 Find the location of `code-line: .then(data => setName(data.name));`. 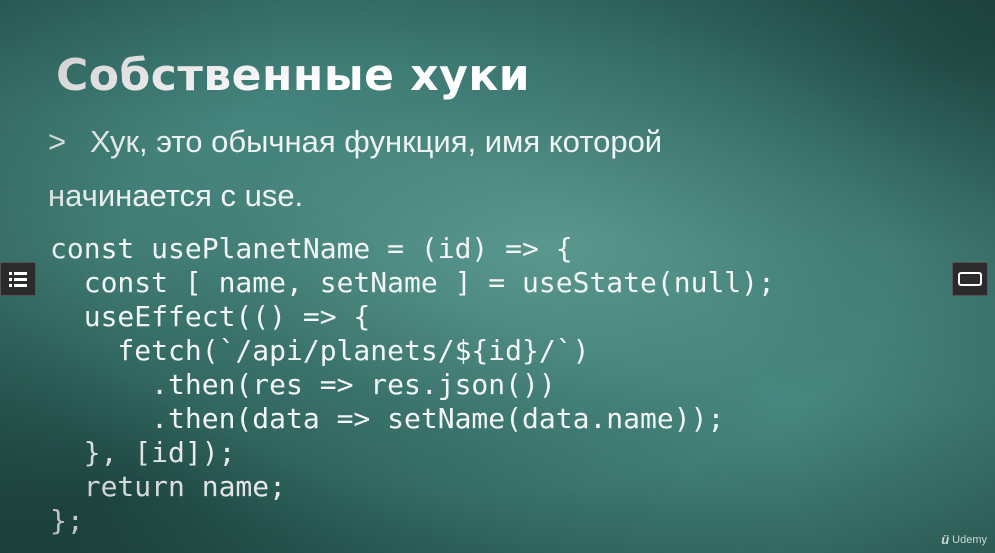

code-line: .then(data => setName(data.name)); is located at coordinates (387, 418).